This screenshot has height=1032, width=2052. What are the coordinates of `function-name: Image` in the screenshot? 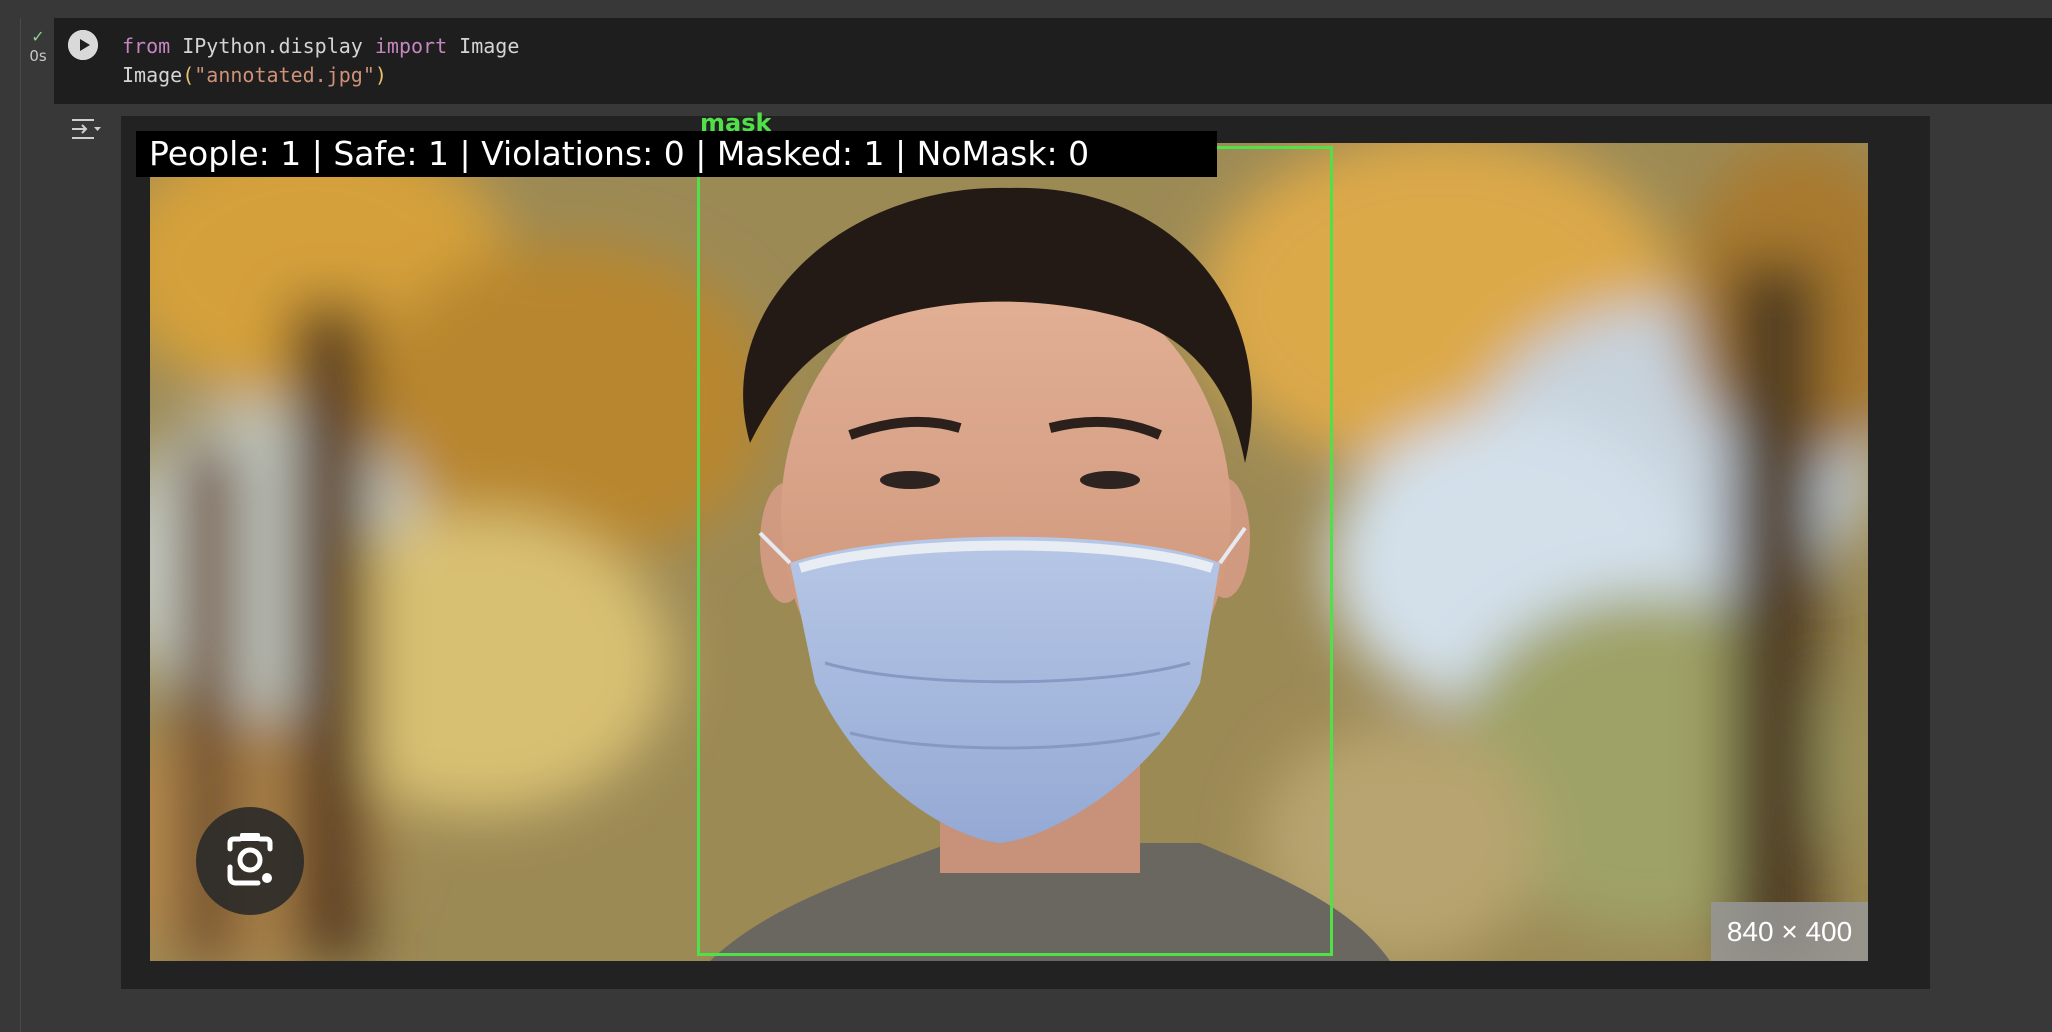 It's located at (152, 75).